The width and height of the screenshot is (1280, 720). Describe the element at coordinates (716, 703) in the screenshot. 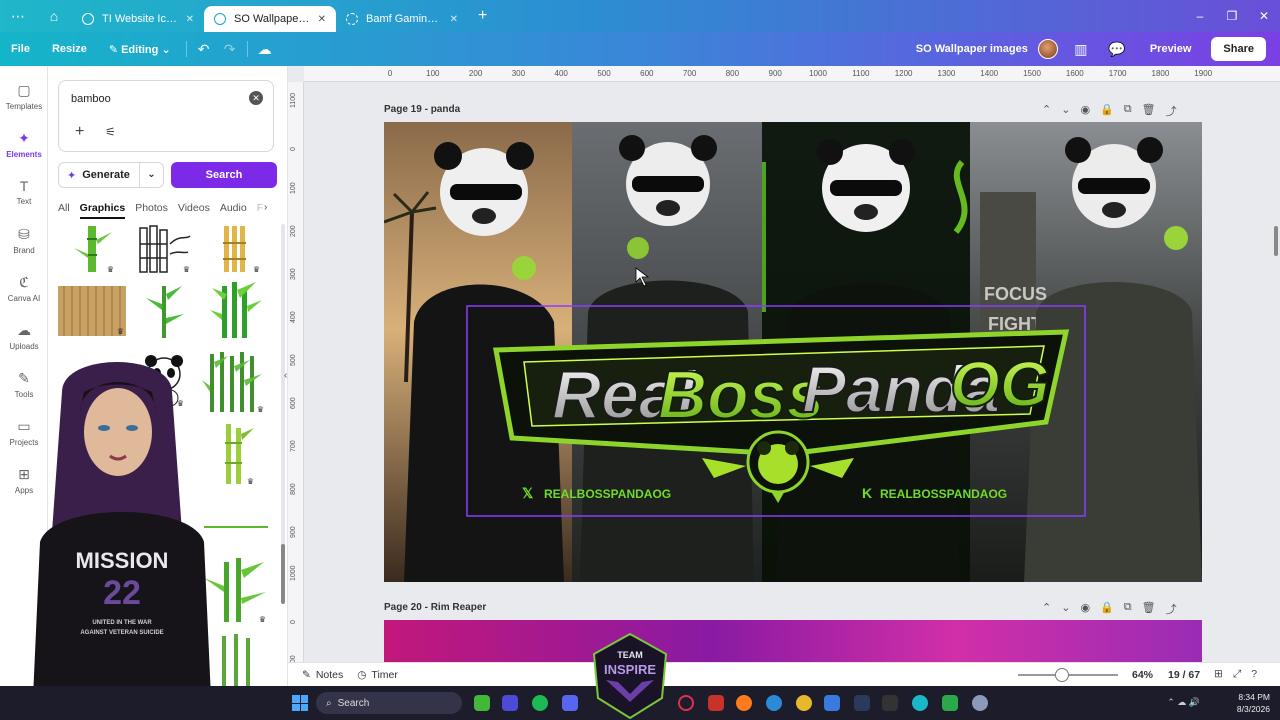

I see `app-icon-red` at that location.